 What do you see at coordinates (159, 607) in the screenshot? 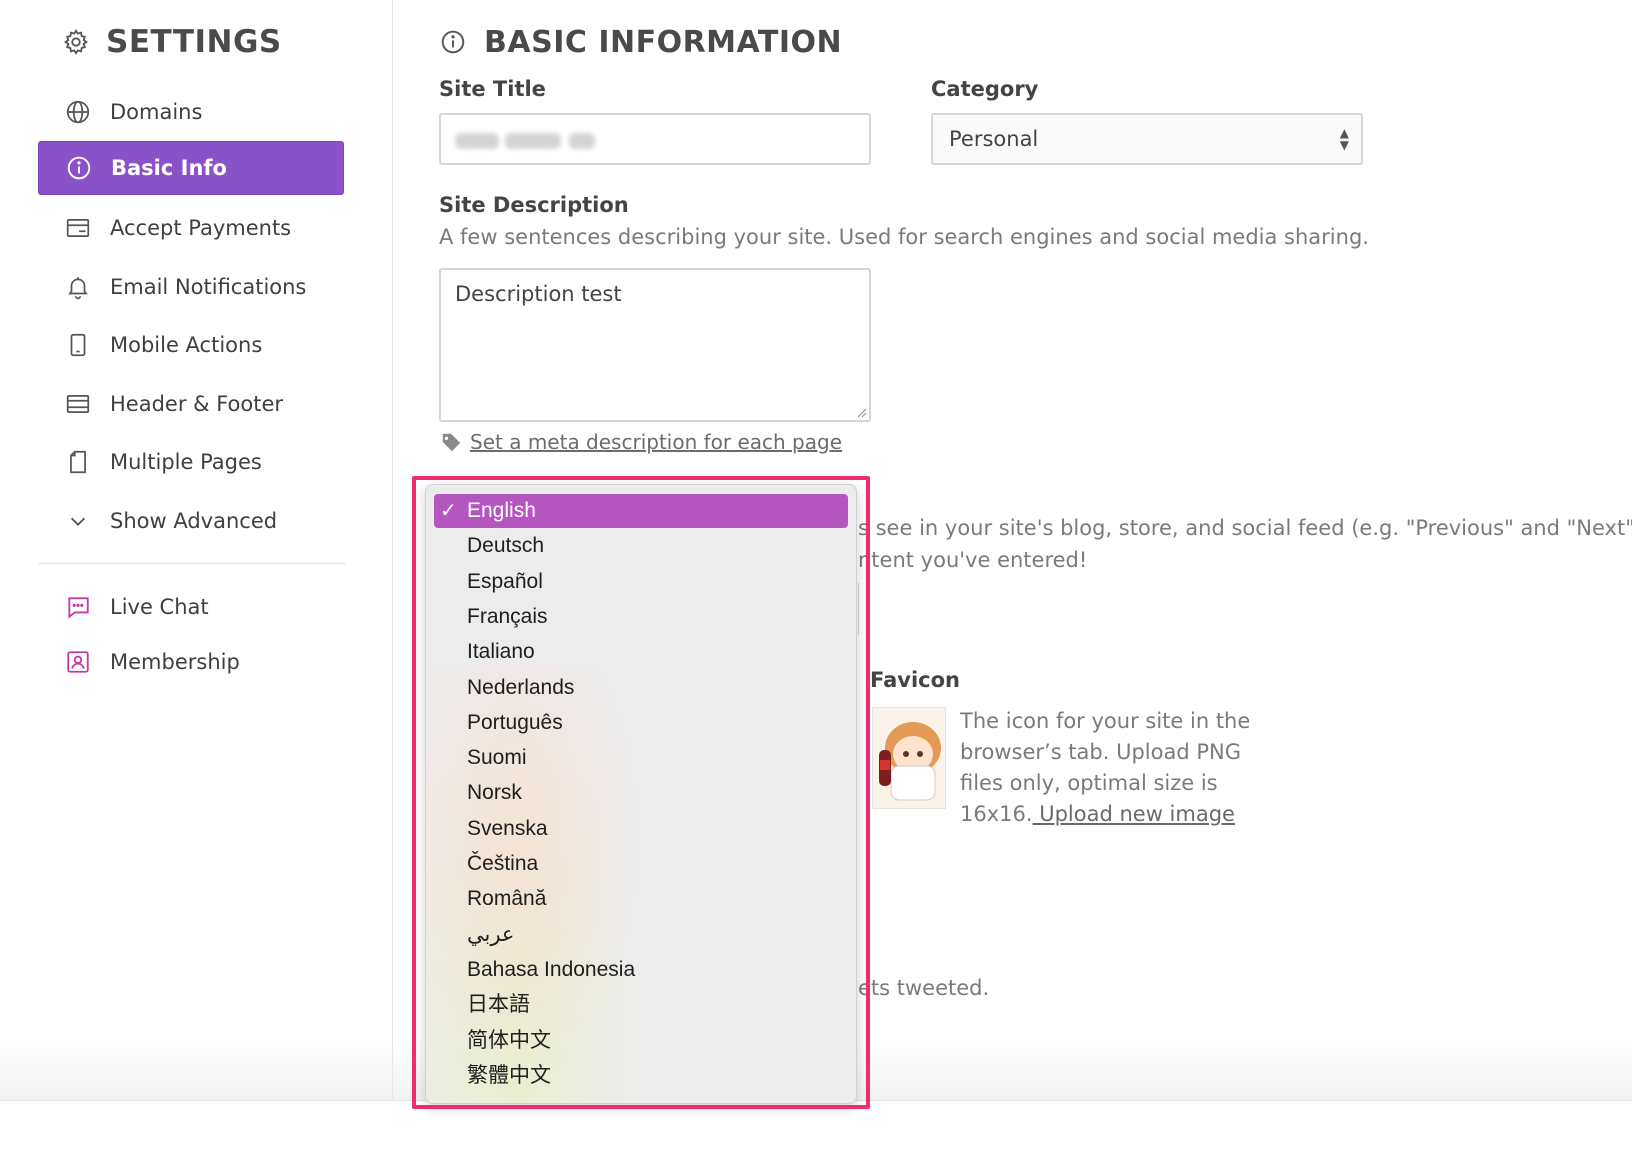
I see `sidebar-item-label: Live Chat` at bounding box center [159, 607].